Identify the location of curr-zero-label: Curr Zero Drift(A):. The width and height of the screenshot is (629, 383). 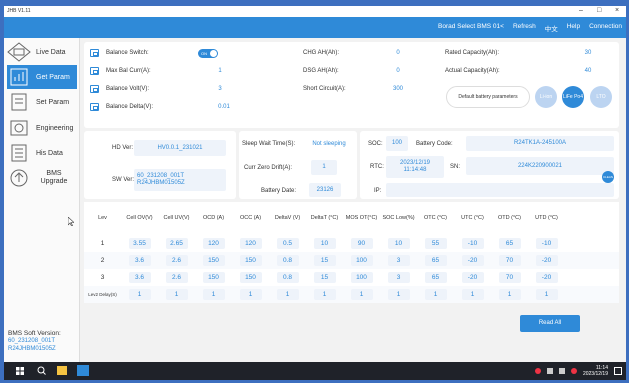
(268, 168).